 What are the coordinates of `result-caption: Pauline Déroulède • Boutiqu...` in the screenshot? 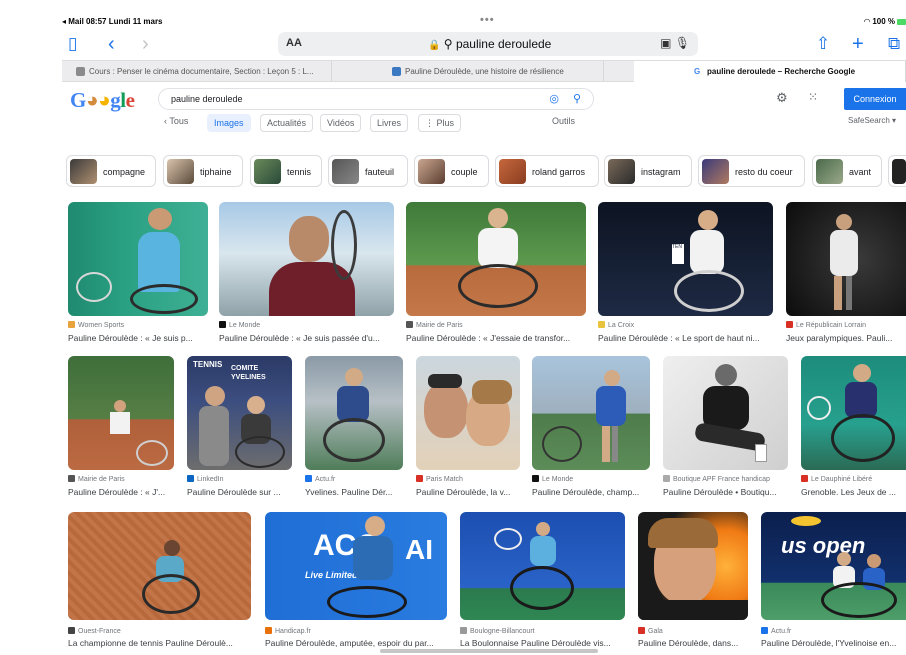 It's located at (725, 492).